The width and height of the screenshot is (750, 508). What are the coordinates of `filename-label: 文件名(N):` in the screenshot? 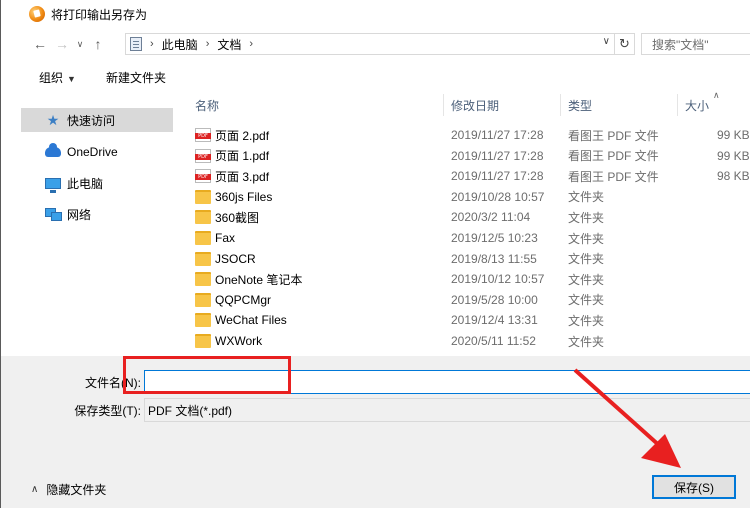 It's located at (113, 383).